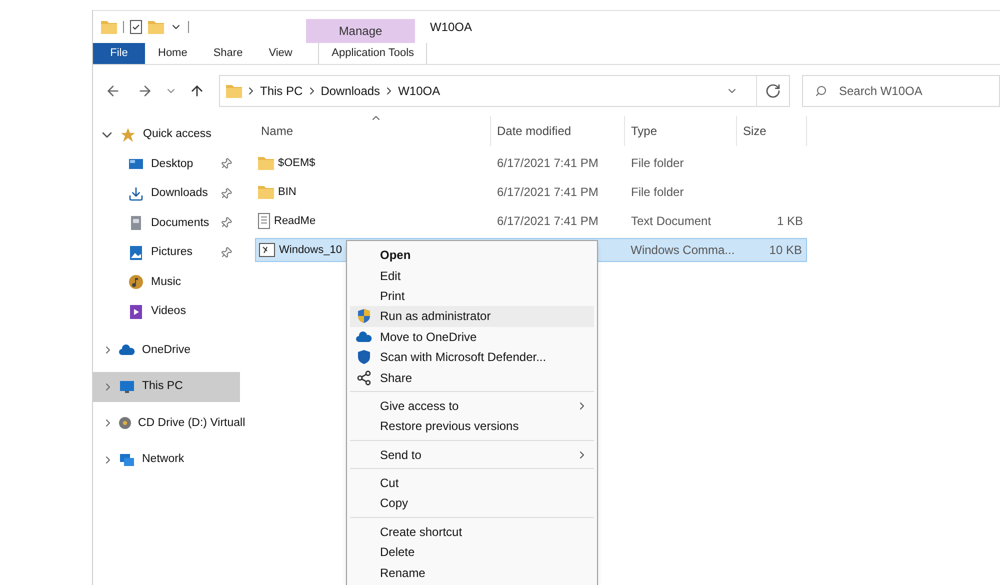 The height and width of the screenshot is (585, 1000). What do you see at coordinates (789, 221) in the screenshot?
I see `file-size: 1 KB` at bounding box center [789, 221].